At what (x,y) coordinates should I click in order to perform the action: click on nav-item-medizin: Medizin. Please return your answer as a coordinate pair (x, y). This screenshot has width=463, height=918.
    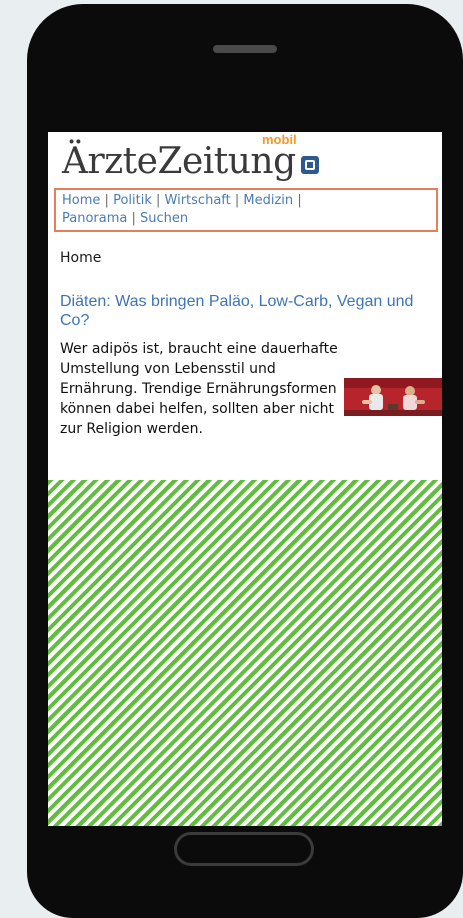
    Looking at the image, I should click on (268, 200).